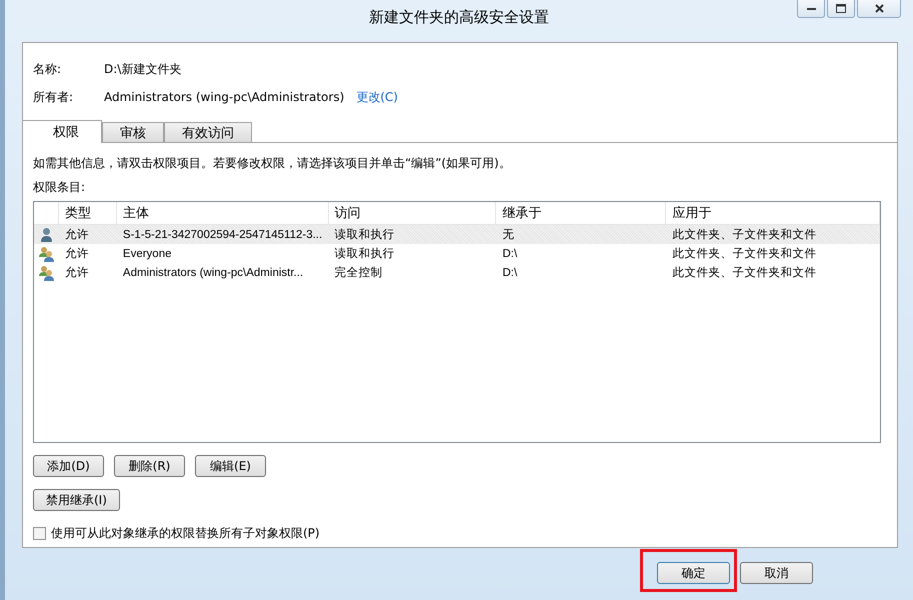 The width and height of the screenshot is (913, 600). I want to click on action-button: 删除(R), so click(149, 466).